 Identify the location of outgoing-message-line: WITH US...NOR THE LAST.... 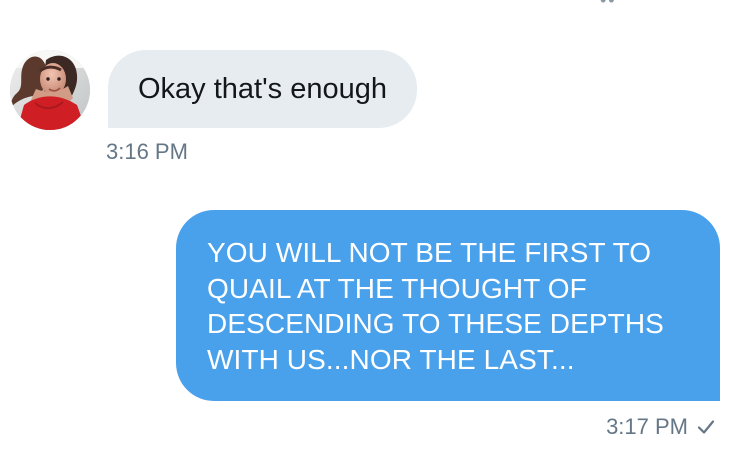
(391, 359).